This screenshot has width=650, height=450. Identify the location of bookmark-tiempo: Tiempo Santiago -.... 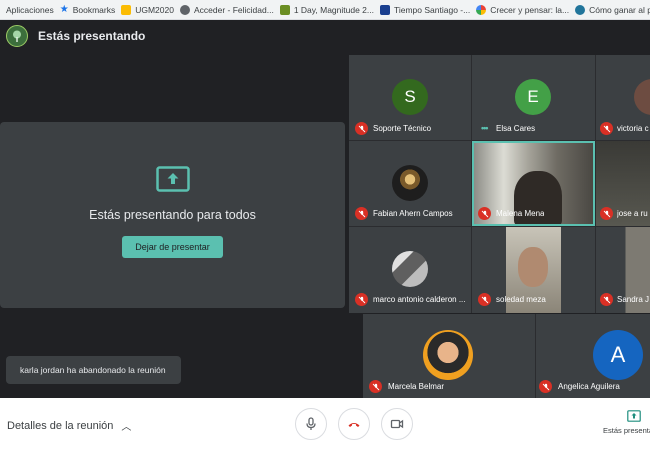
(424, 9).